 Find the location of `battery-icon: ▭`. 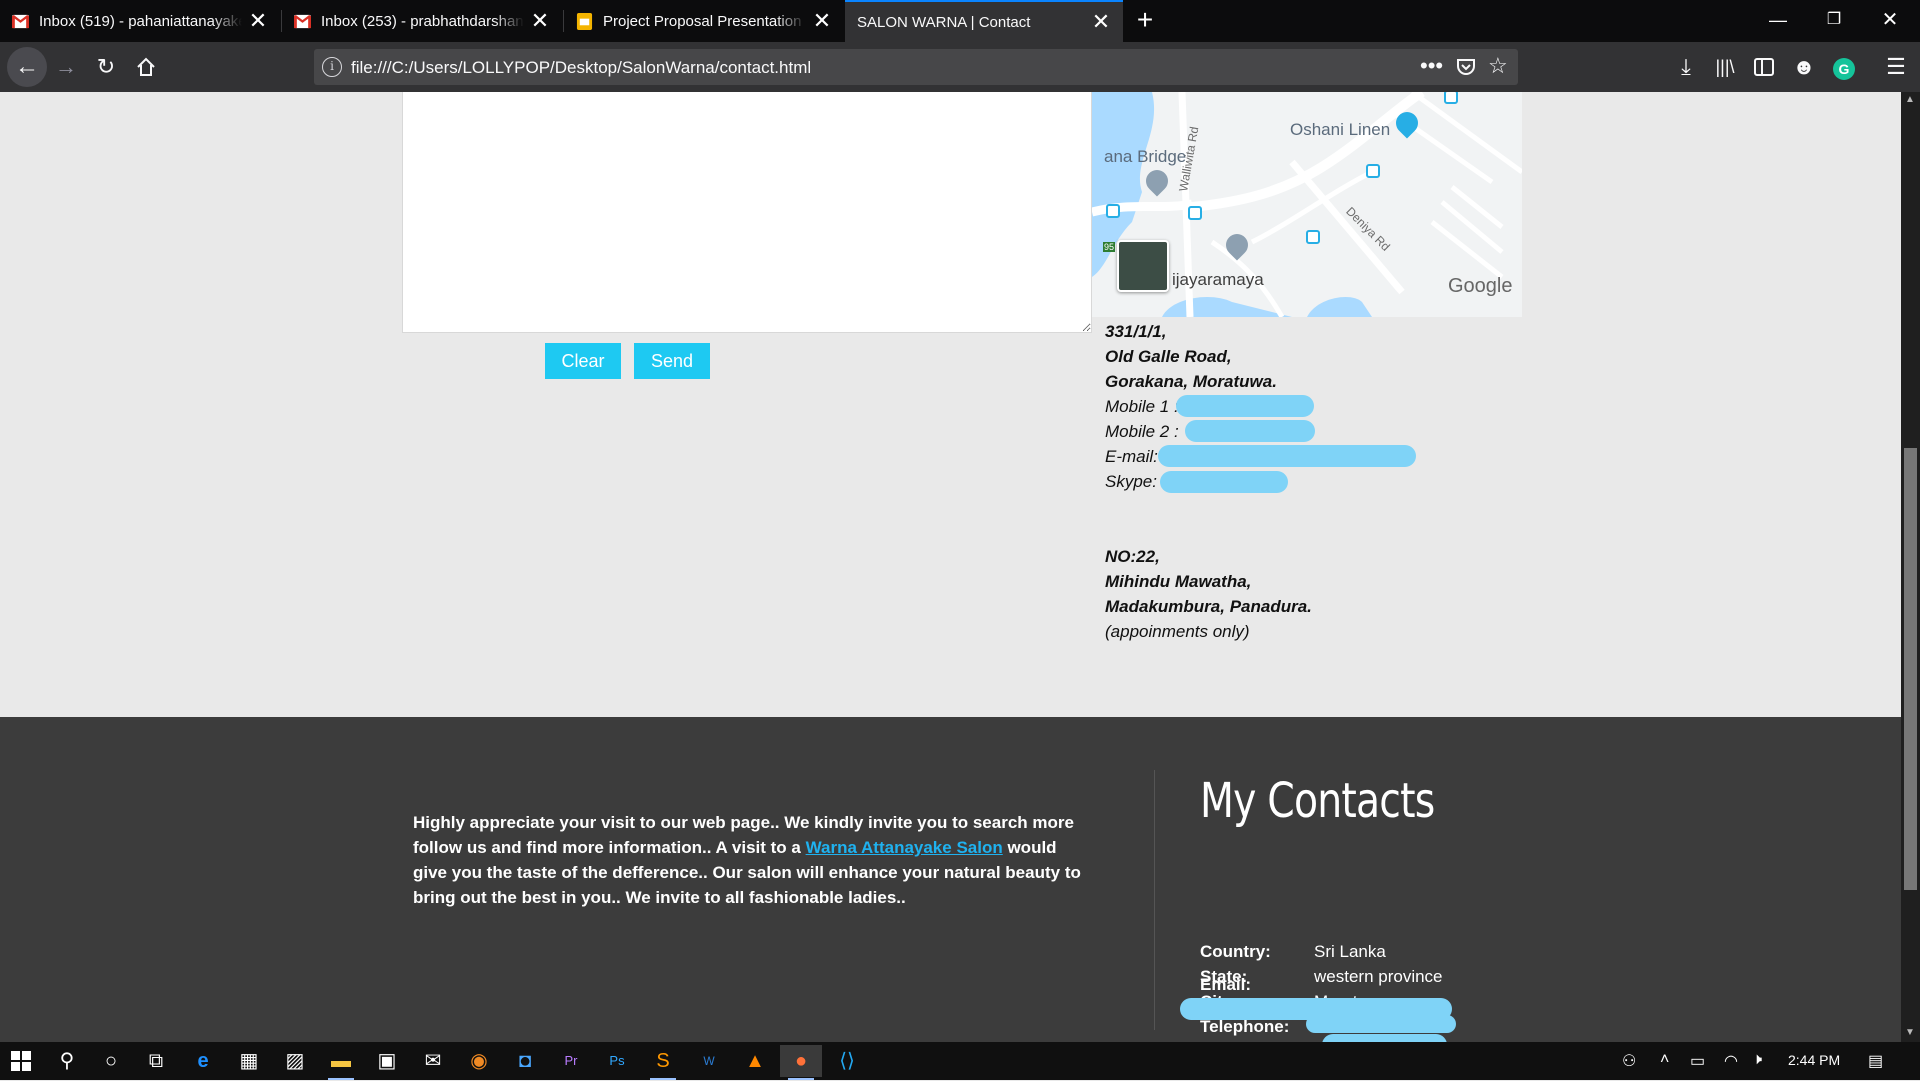

battery-icon: ▭ is located at coordinates (1697, 1061).